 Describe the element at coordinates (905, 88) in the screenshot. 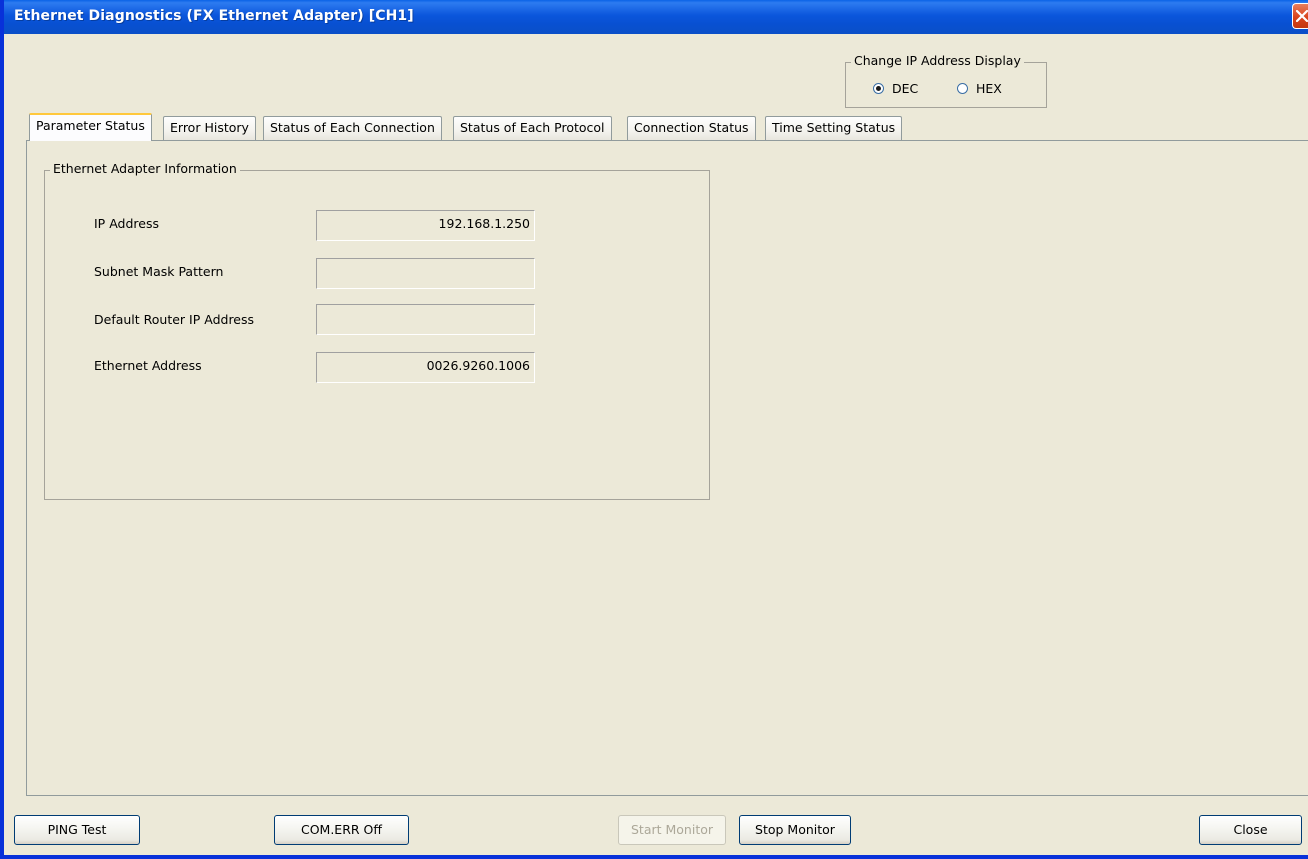

I see `radio-dec-label: DEC` at that location.